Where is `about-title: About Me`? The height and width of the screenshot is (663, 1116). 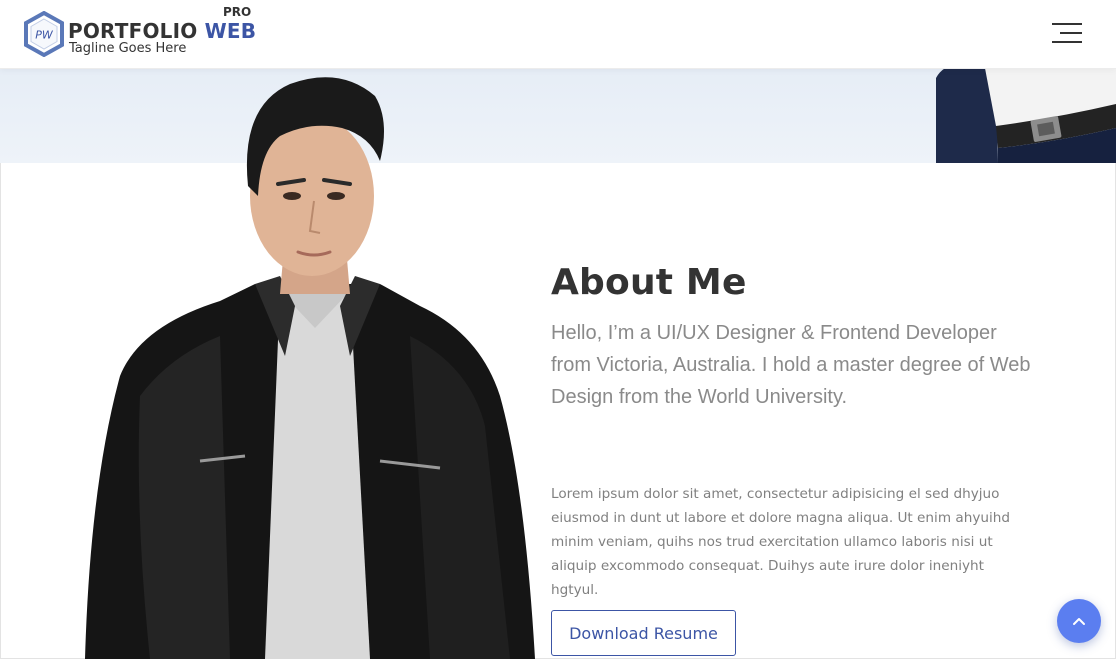 about-title: About Me is located at coordinates (649, 282).